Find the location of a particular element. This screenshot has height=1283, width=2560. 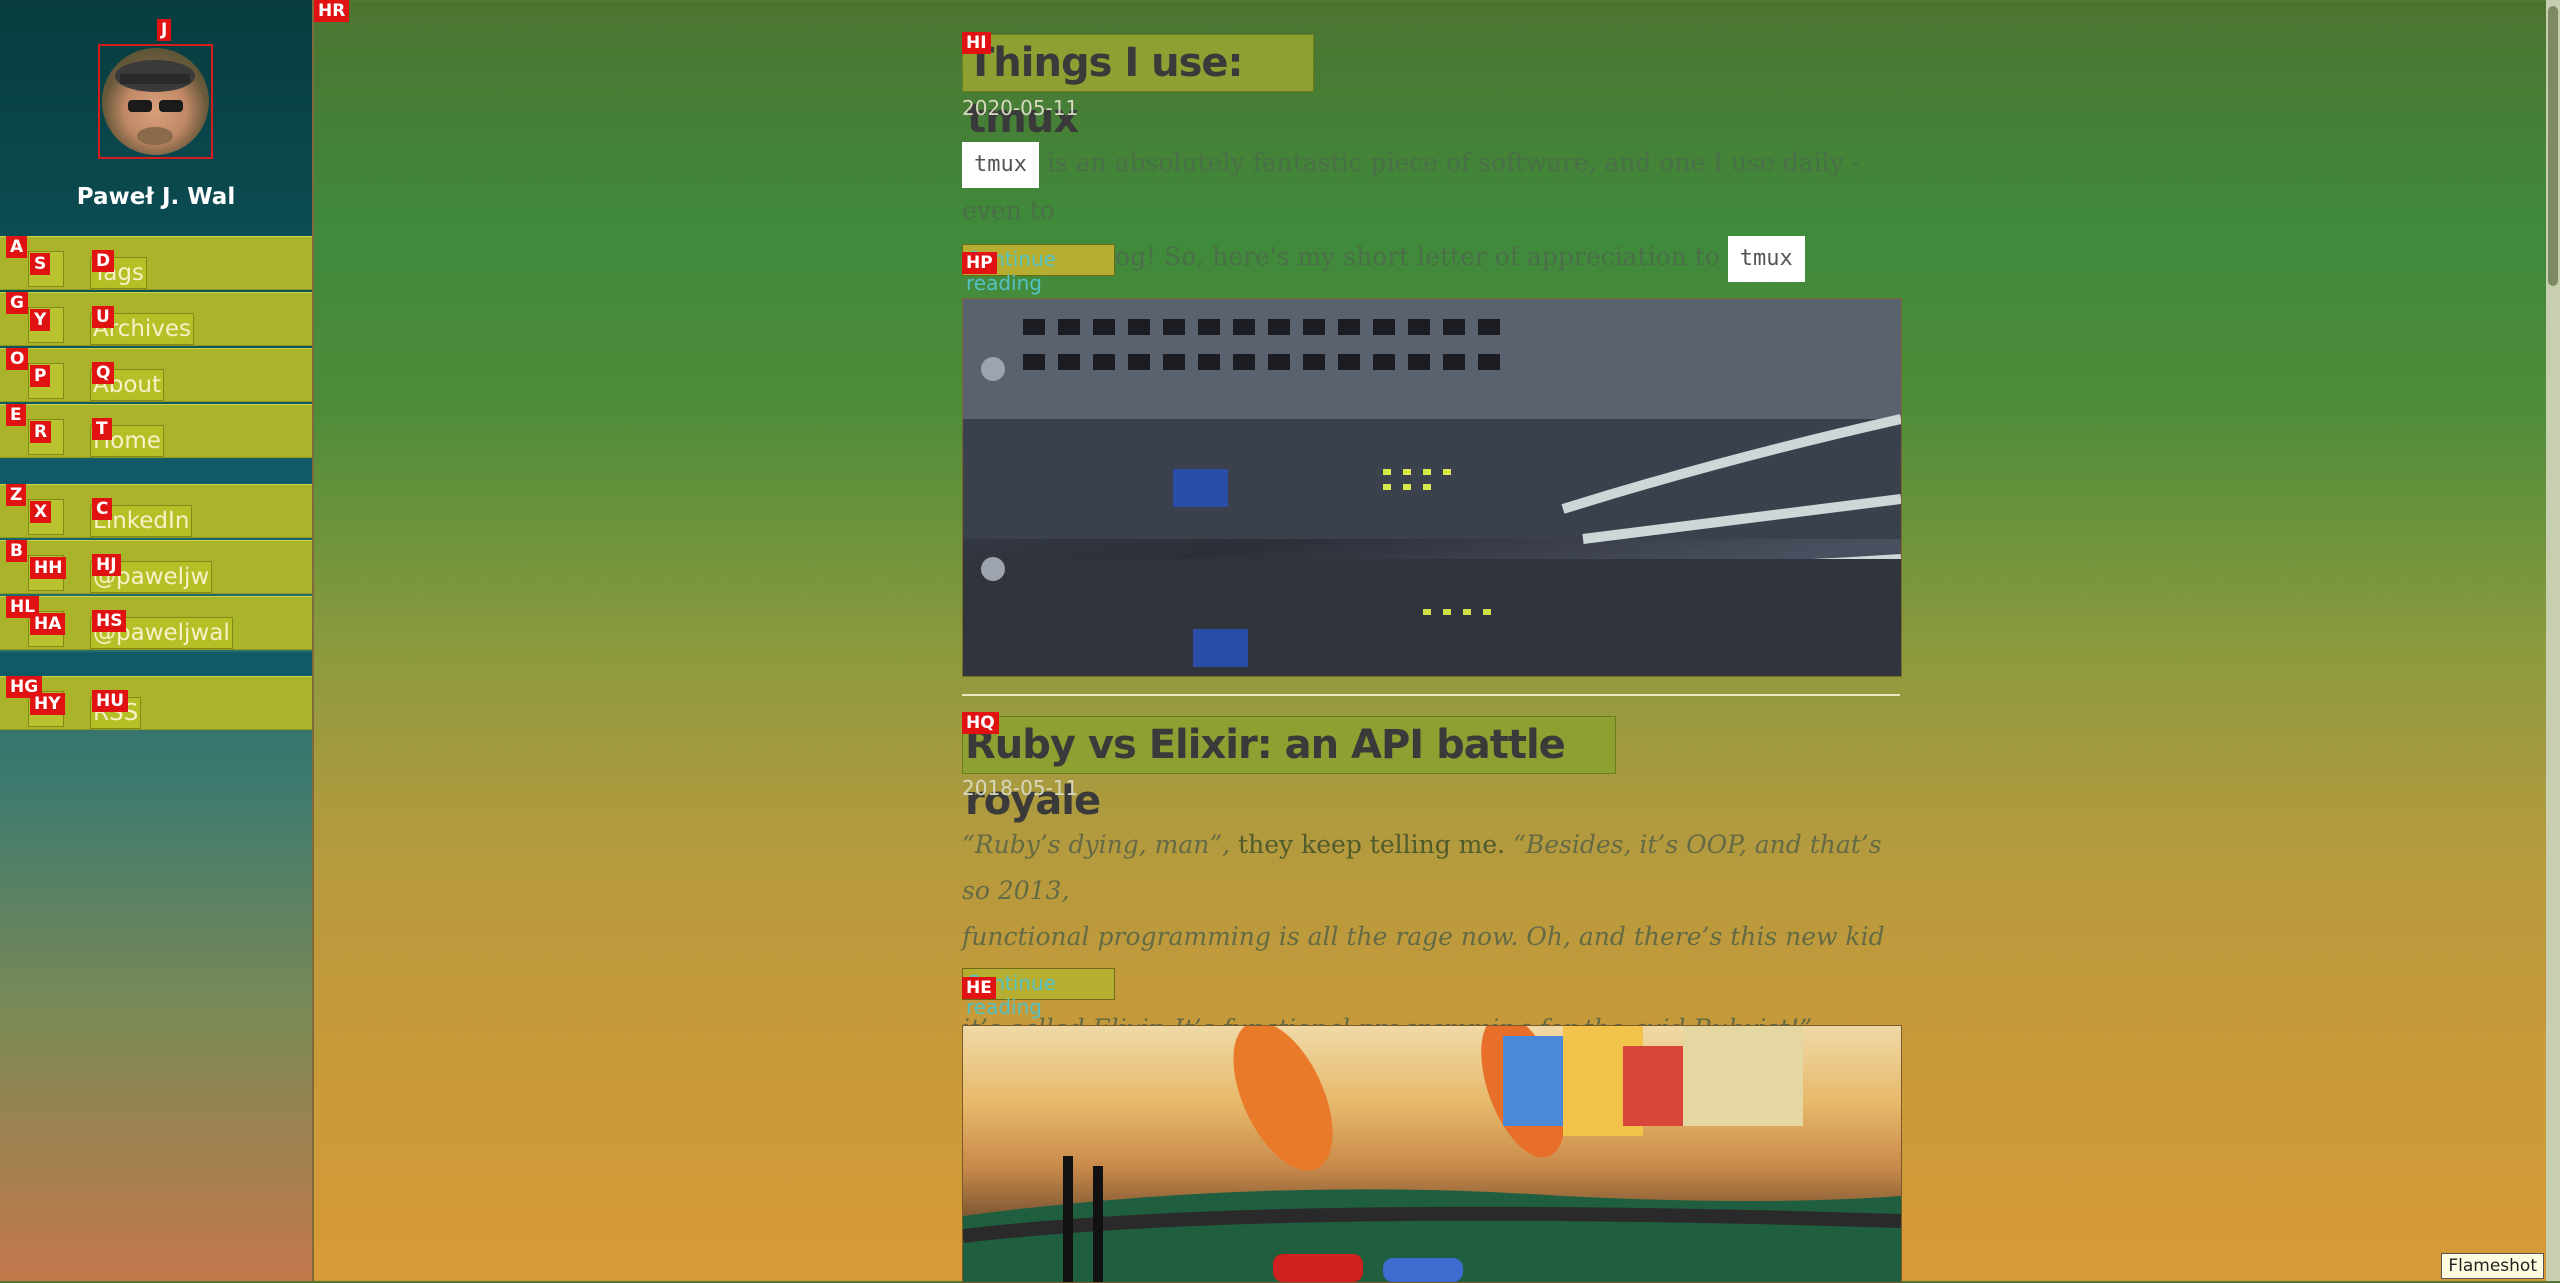

post-image-toy-cars is located at coordinates (1432, 1154).